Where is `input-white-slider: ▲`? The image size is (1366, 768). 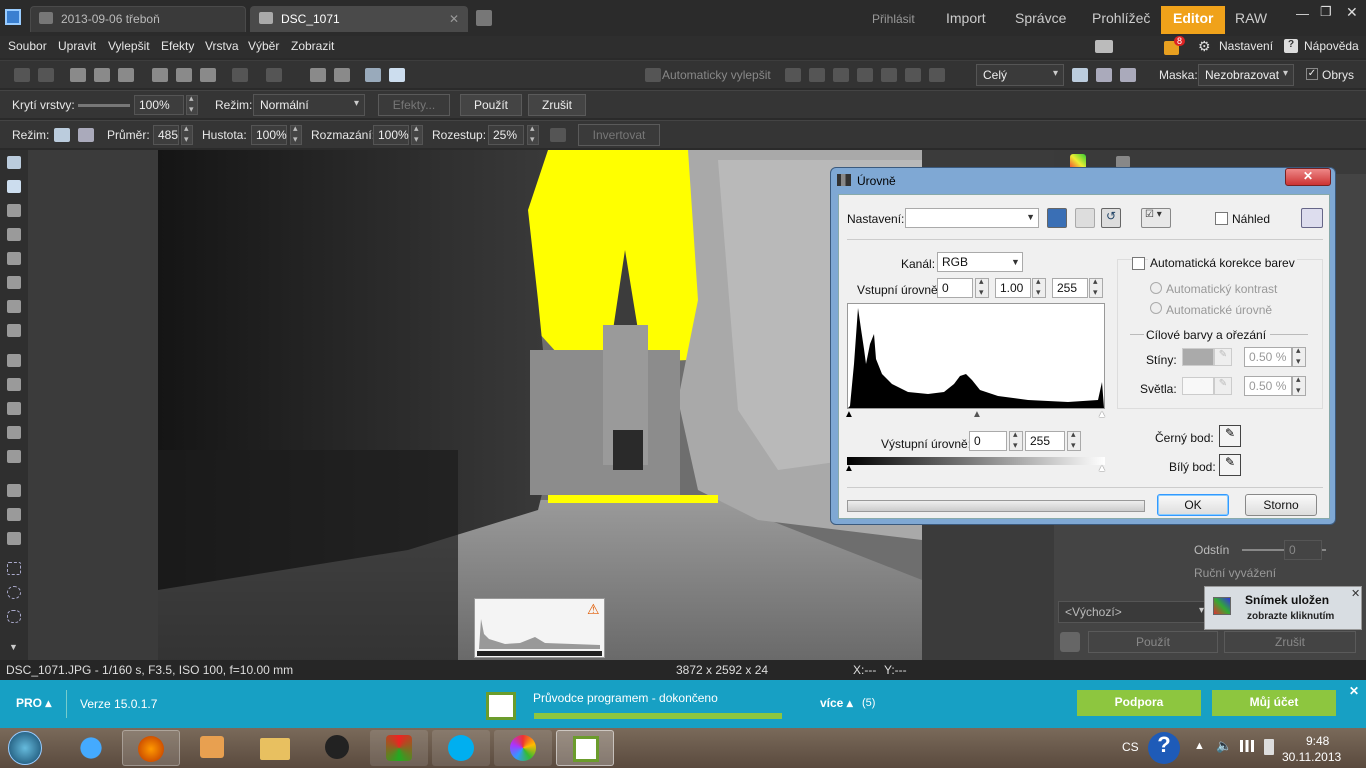 input-white-slider: ▲ is located at coordinates (1102, 414).